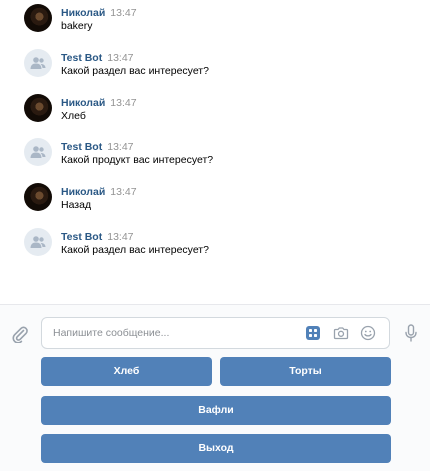  Describe the element at coordinates (411, 333) in the screenshot. I see `microphone-icon` at that location.